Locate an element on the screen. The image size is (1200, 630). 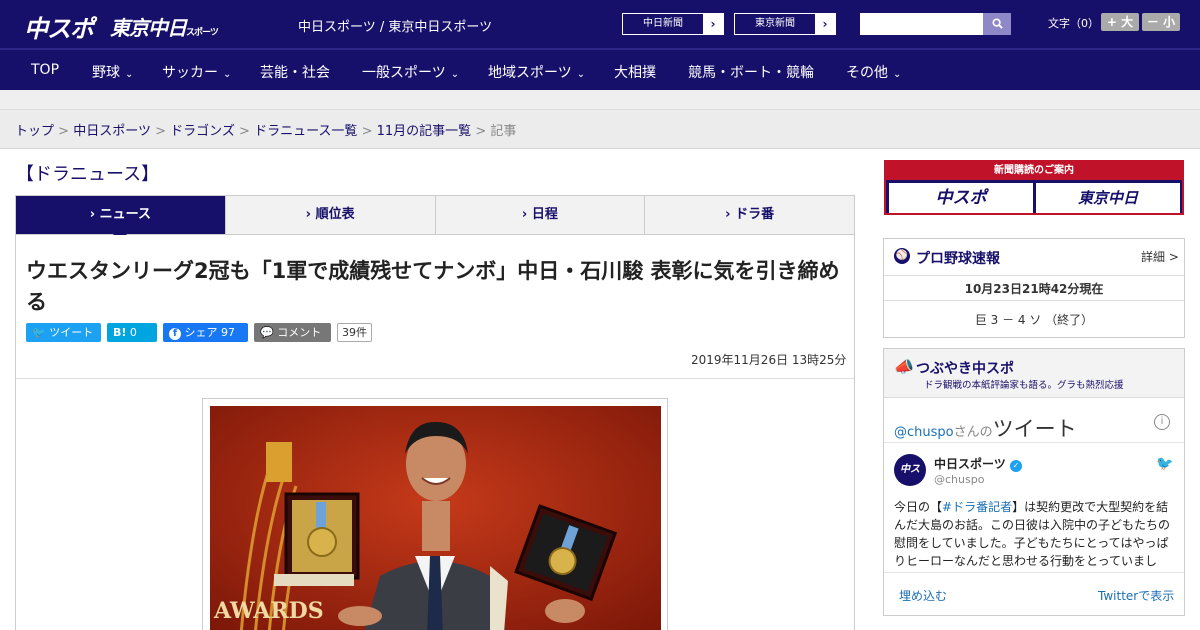
tab-dora-ban: › ドラ番 is located at coordinates (749, 215).